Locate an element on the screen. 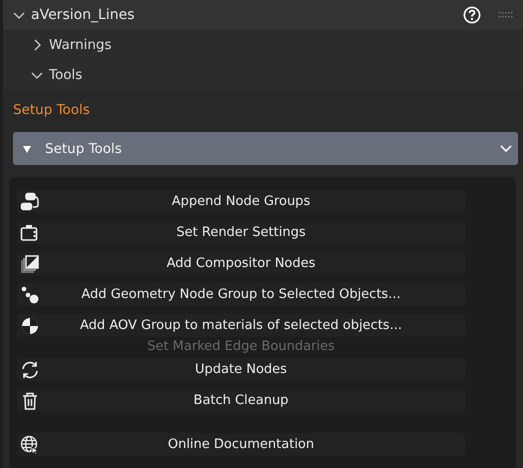 Image resolution: width=523 pixels, height=468 pixels. trash-icon is located at coordinates (30, 401).